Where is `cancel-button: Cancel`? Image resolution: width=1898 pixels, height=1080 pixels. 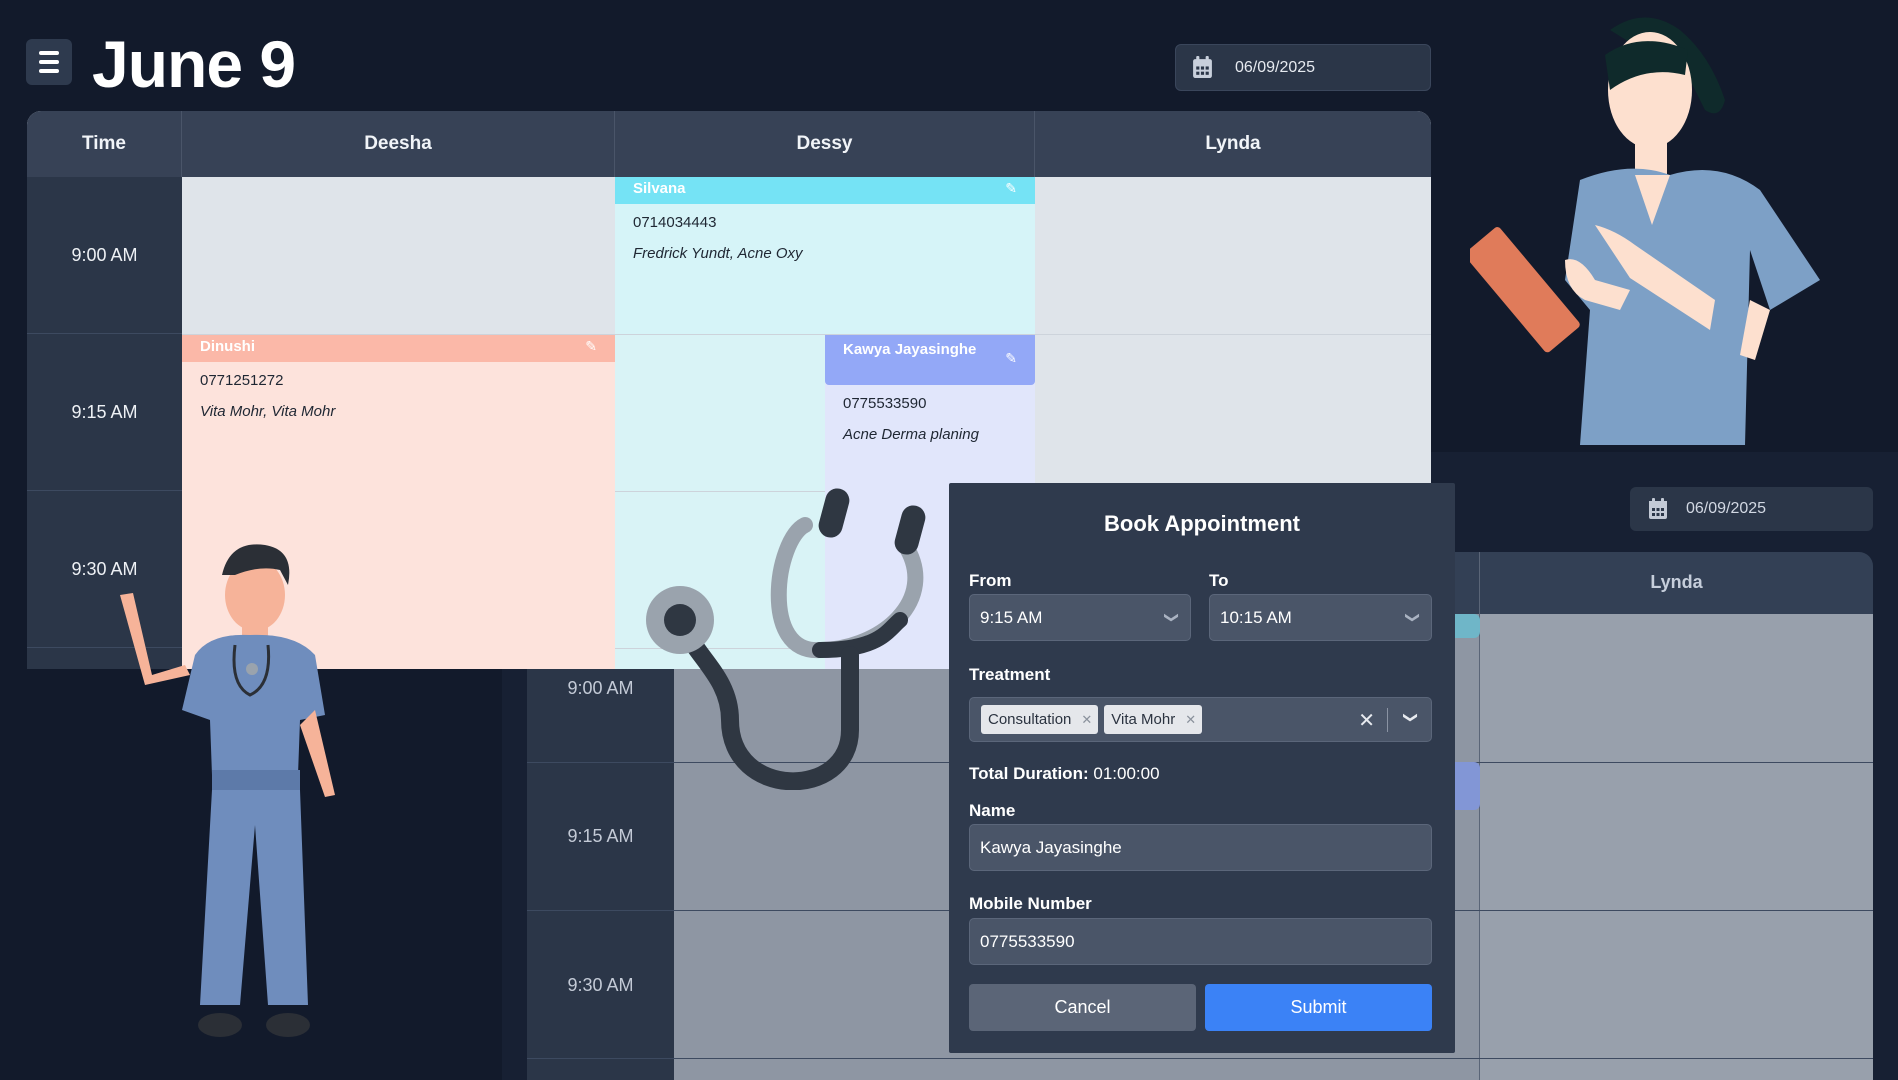 cancel-button: Cancel is located at coordinates (1082, 1007).